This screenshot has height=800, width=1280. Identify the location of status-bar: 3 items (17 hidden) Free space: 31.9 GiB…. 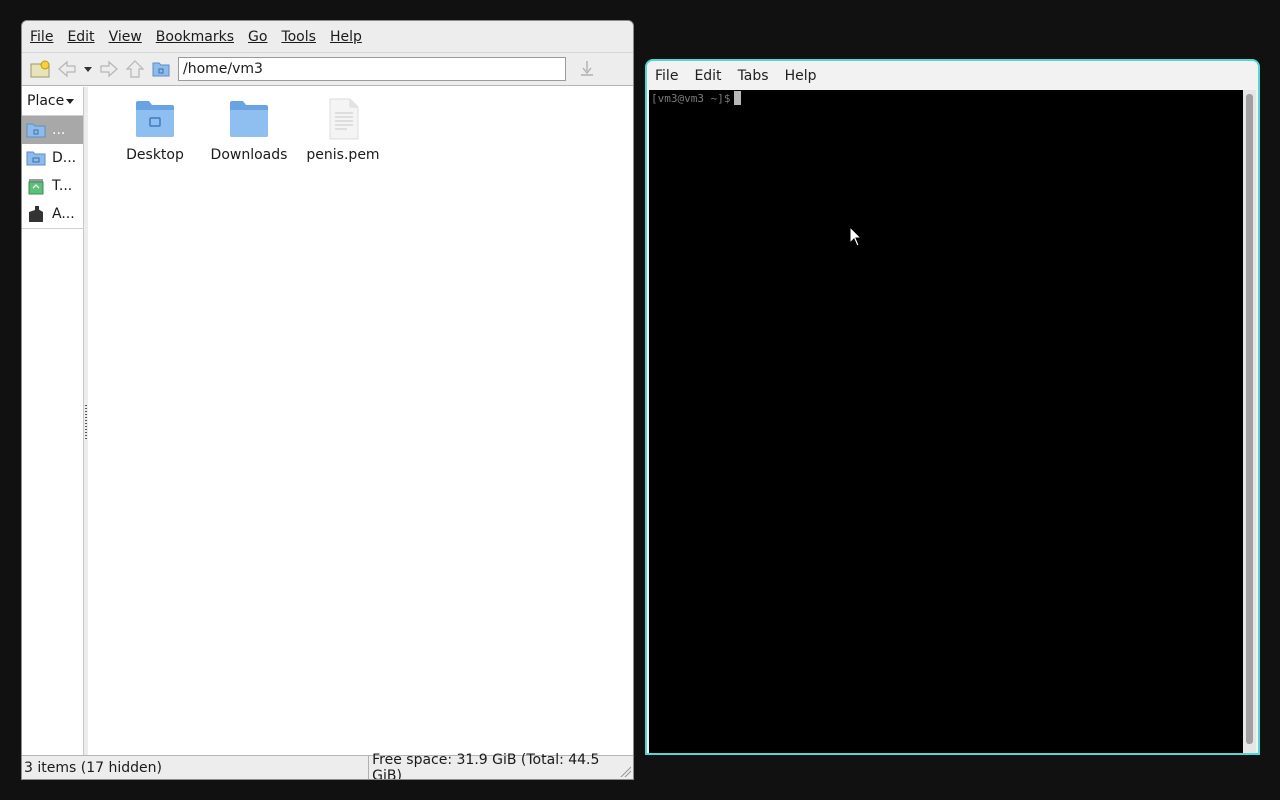
(327, 765).